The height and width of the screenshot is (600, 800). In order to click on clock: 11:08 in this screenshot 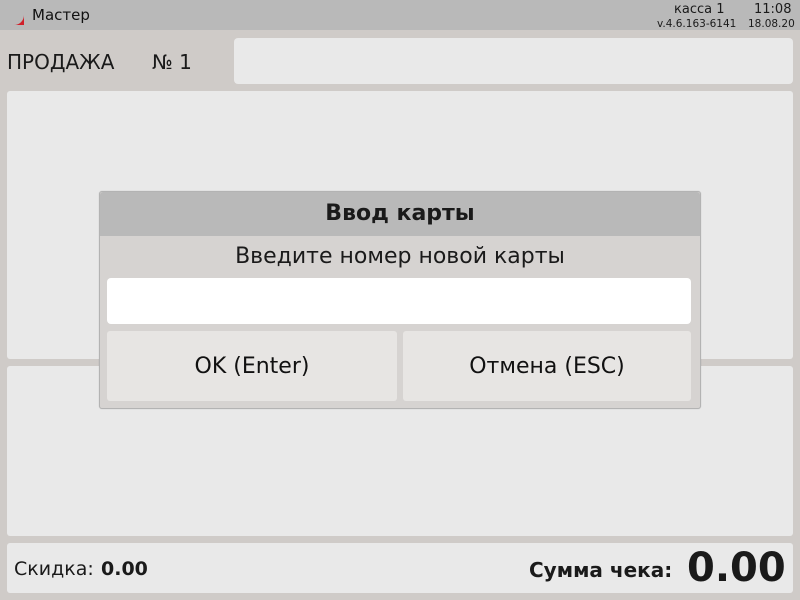, I will do `click(773, 9)`.